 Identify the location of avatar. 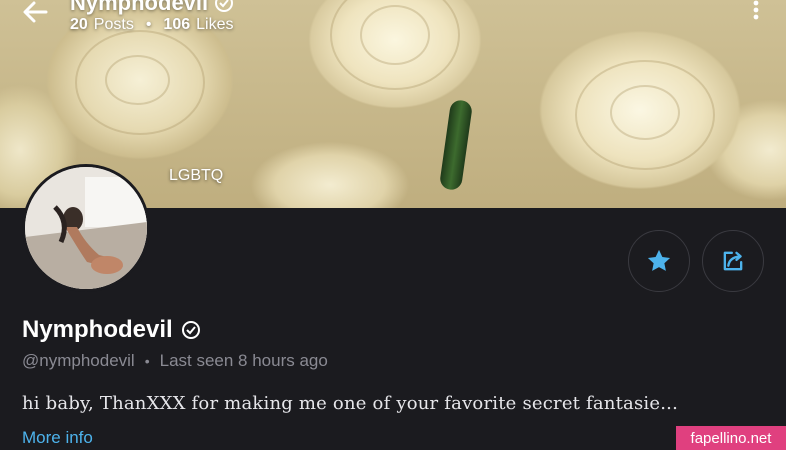
(86, 228).